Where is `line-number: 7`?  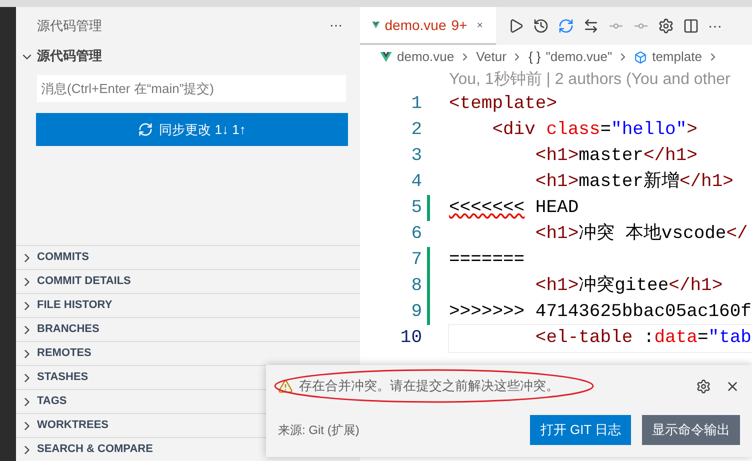 line-number: 7 is located at coordinates (416, 260).